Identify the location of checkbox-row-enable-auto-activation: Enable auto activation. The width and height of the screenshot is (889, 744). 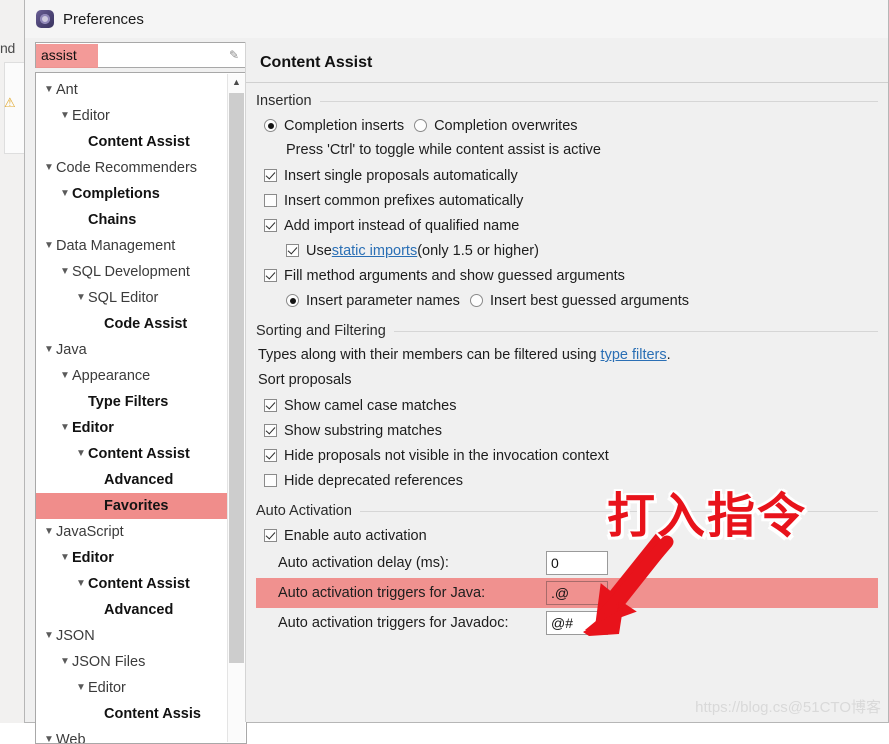
(567, 535).